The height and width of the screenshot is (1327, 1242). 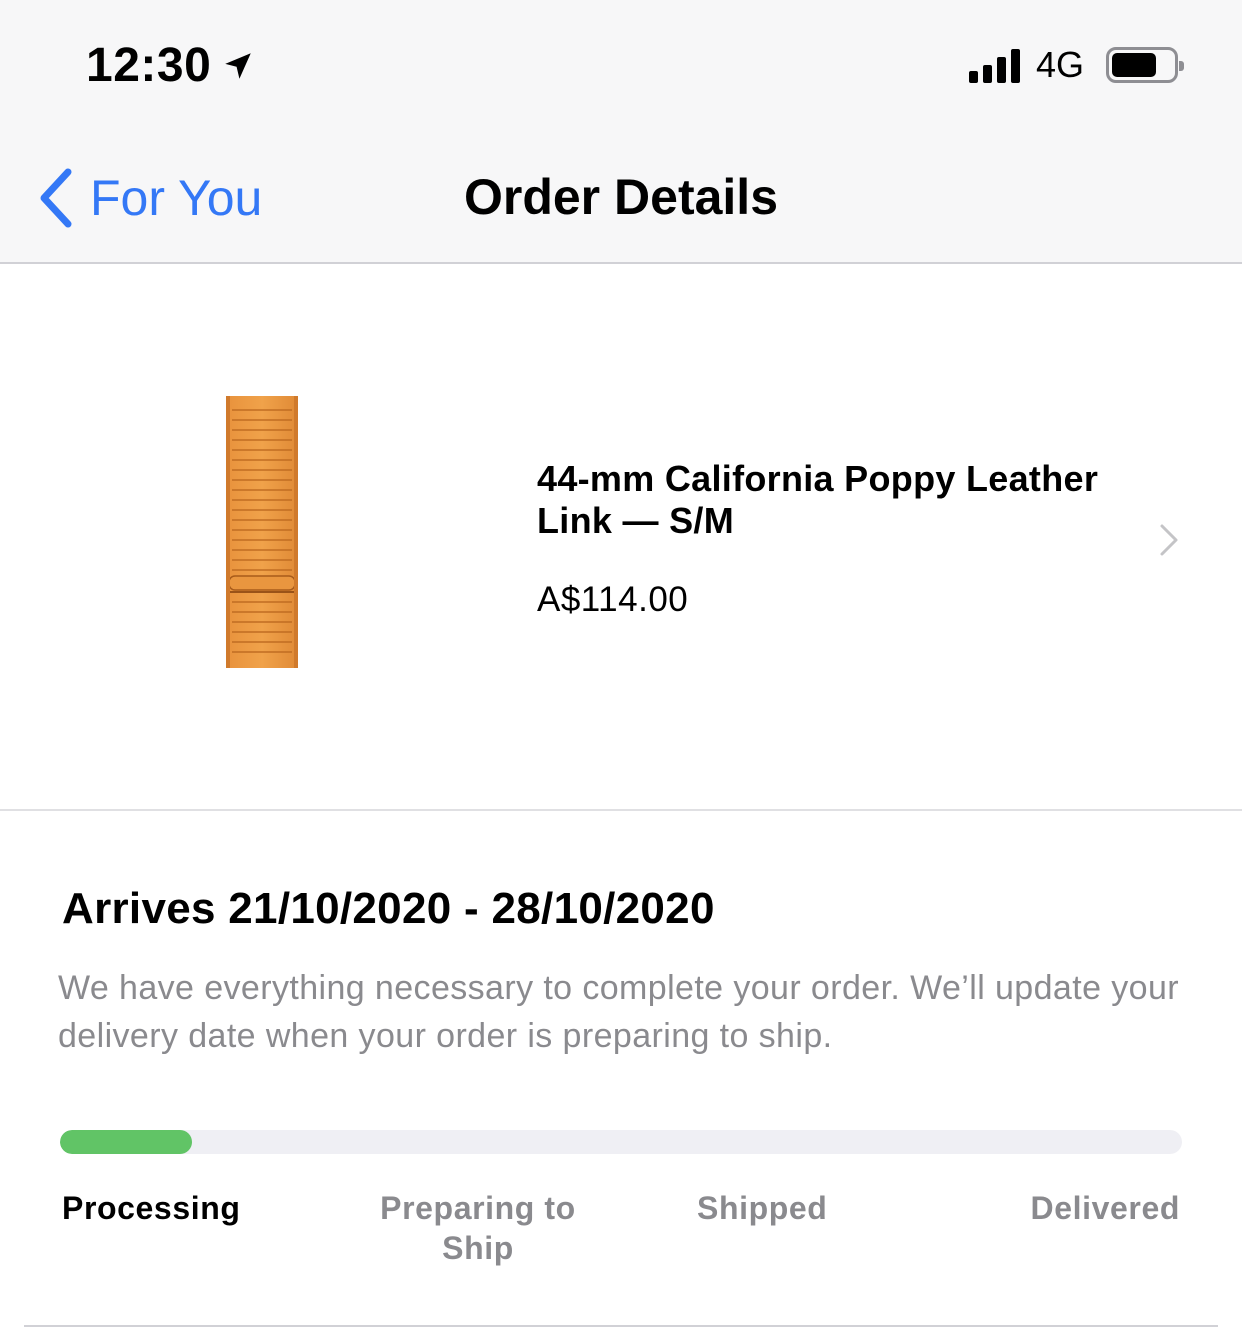 What do you see at coordinates (151, 1208) in the screenshot?
I see `step-processing: Processing` at bounding box center [151, 1208].